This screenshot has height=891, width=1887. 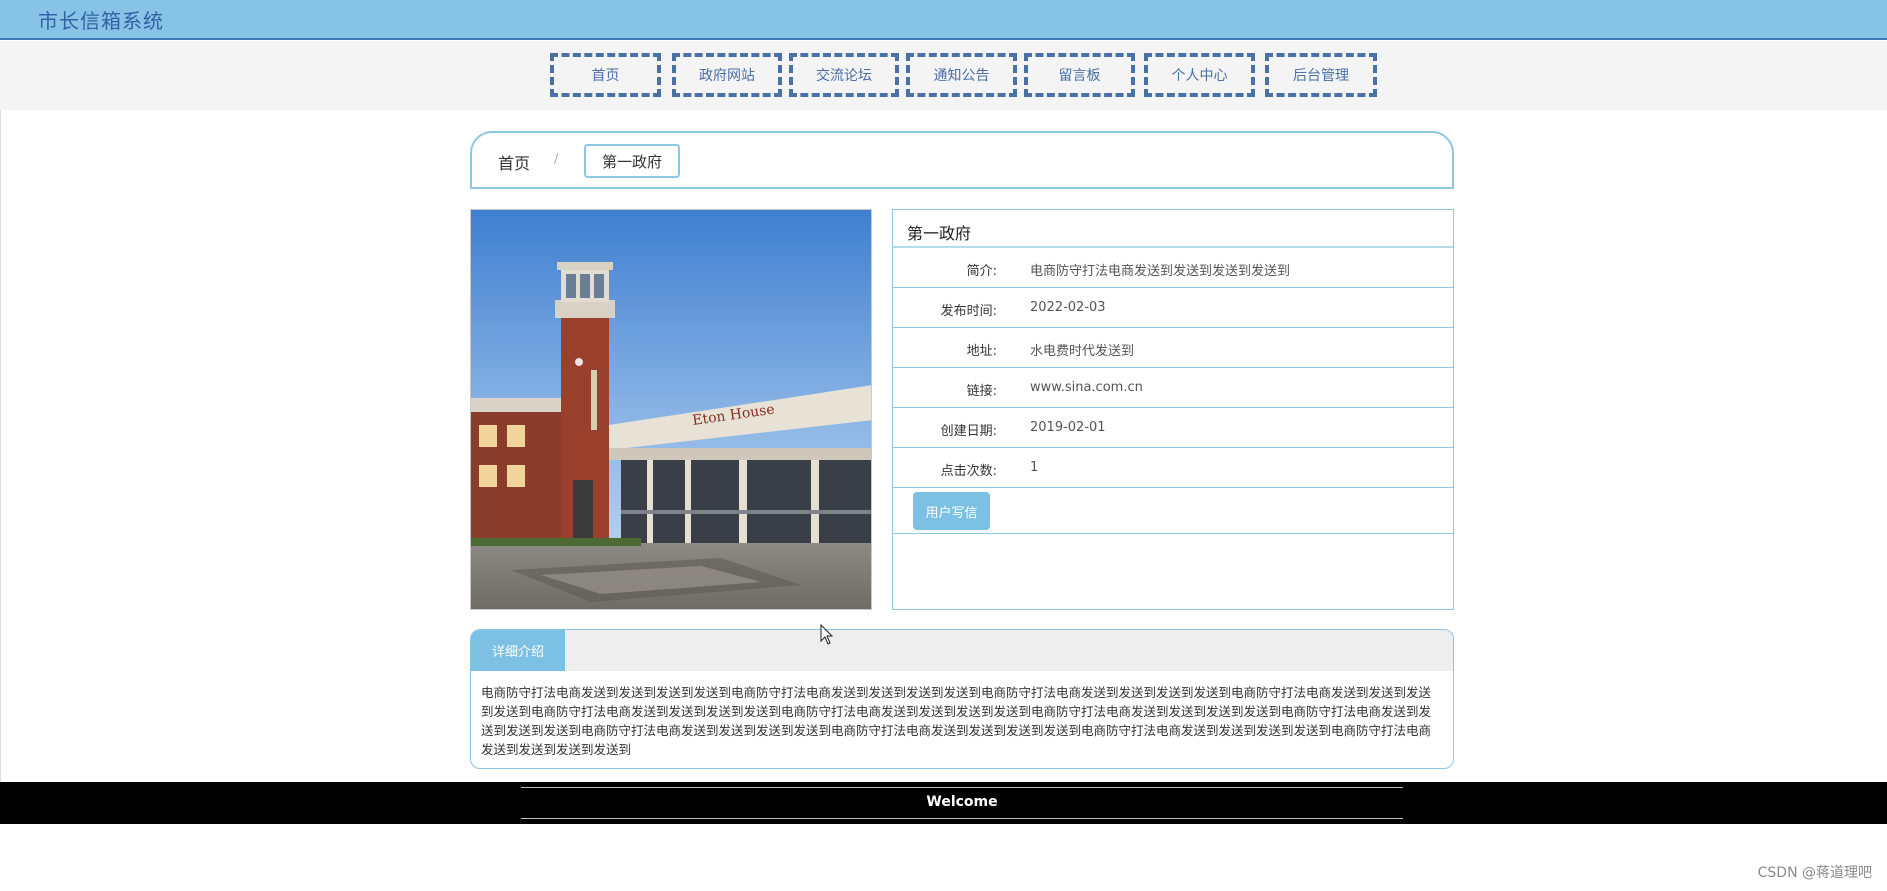 What do you see at coordinates (1068, 427) in the screenshot?
I see `detail-value: 2019-02-01` at bounding box center [1068, 427].